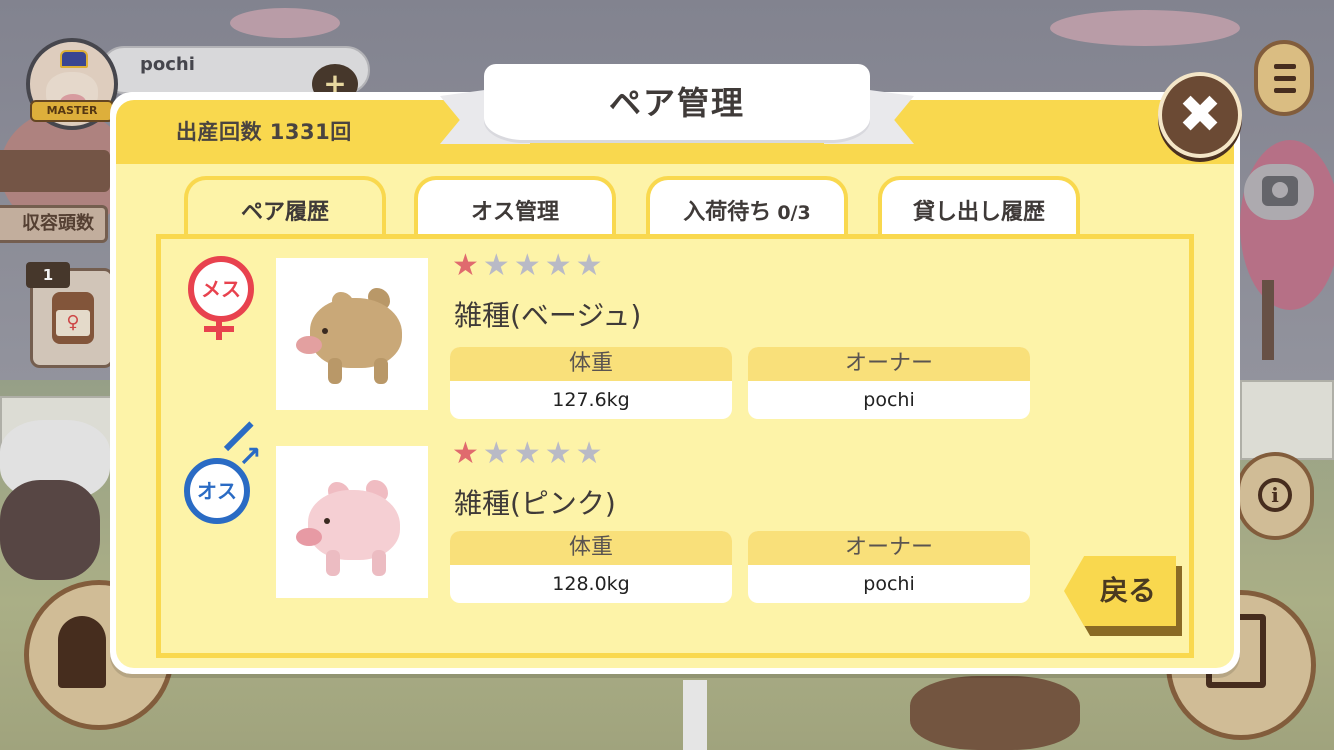 The height and width of the screenshot is (750, 1334). I want to click on tab-pair-history: ペア履歴, so click(285, 209).